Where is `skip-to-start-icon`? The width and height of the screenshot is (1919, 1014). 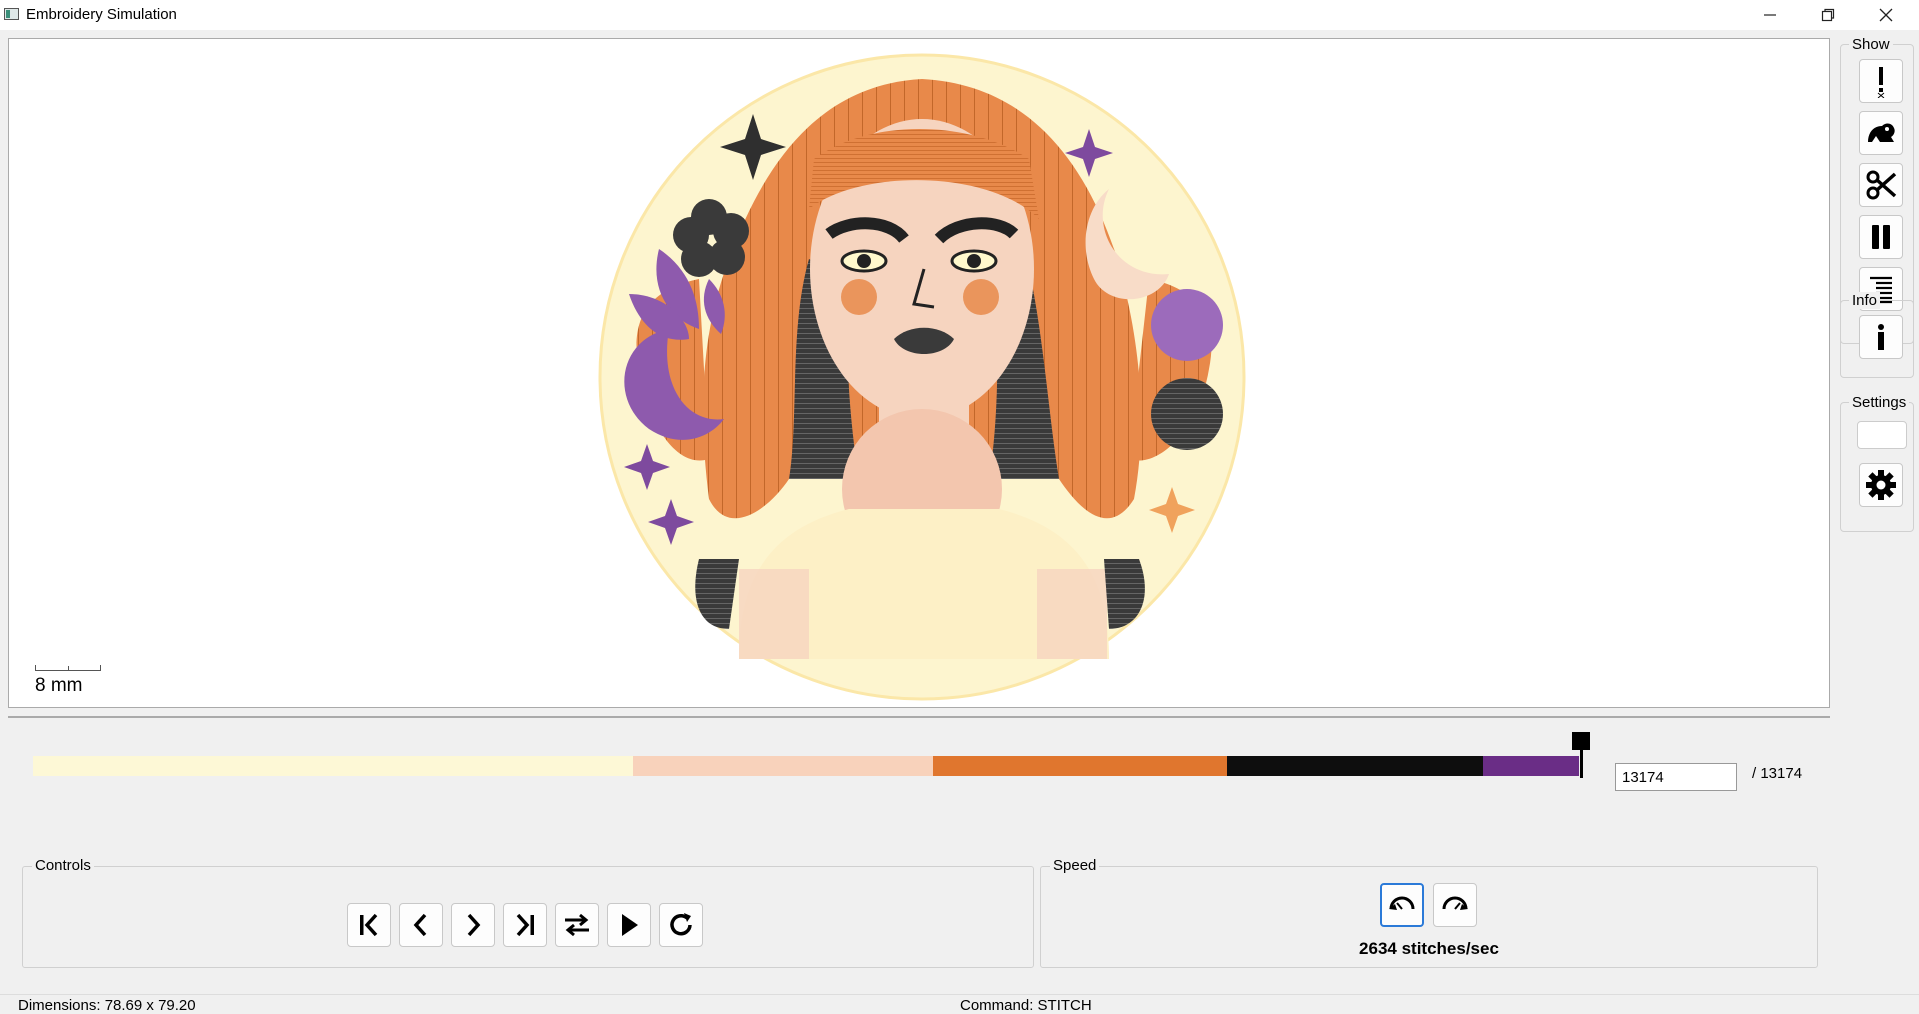
skip-to-start-icon is located at coordinates (369, 925).